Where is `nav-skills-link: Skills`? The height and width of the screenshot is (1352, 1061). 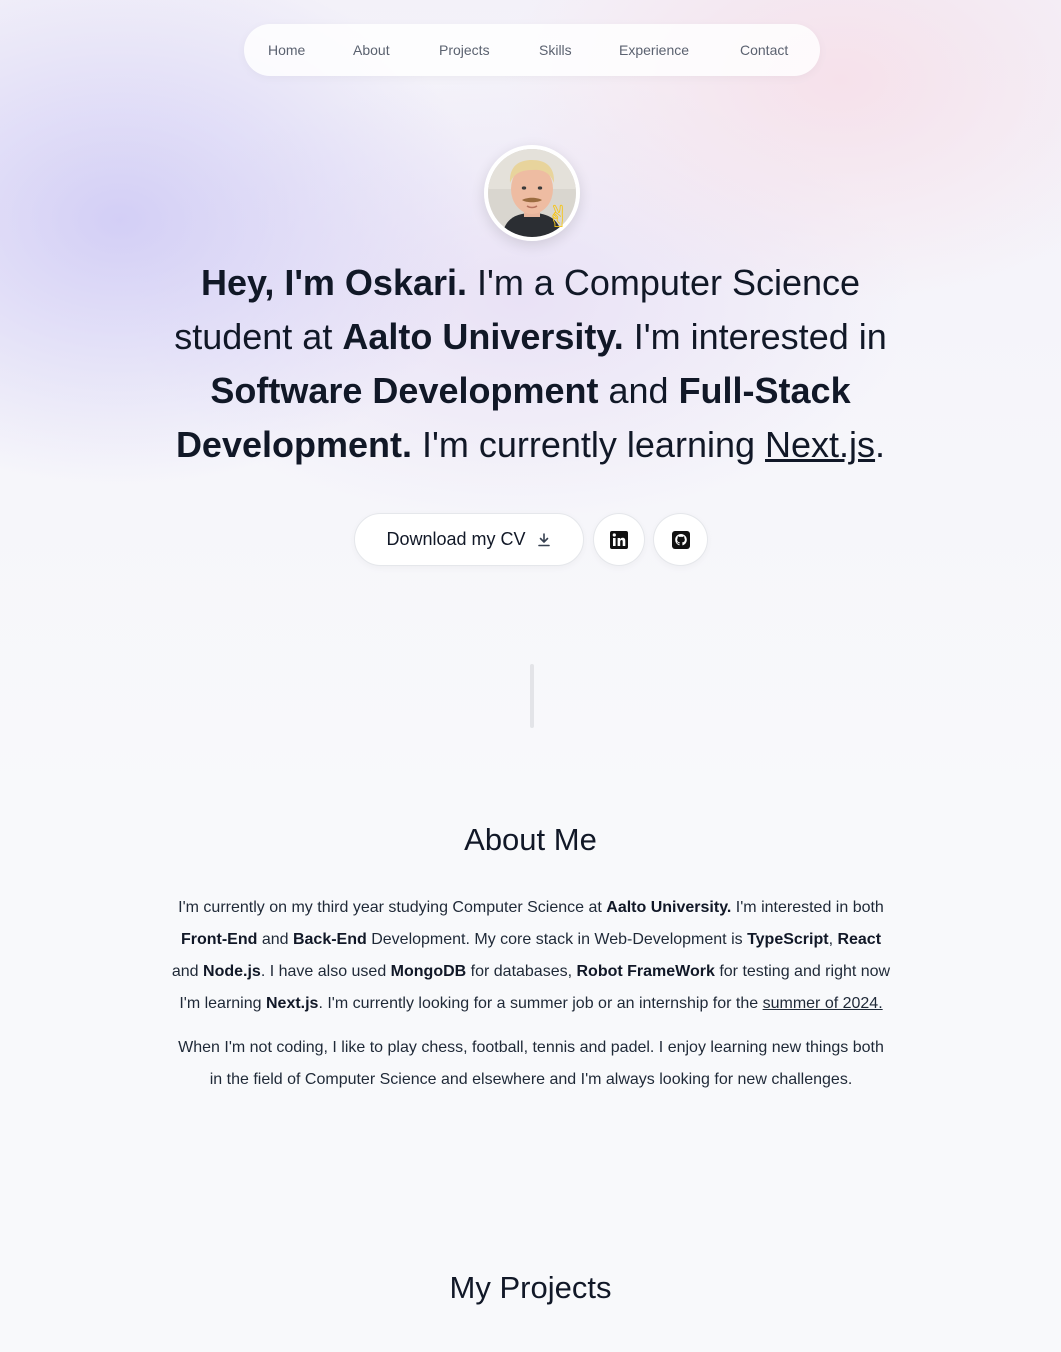
nav-skills-link: Skills is located at coordinates (555, 50).